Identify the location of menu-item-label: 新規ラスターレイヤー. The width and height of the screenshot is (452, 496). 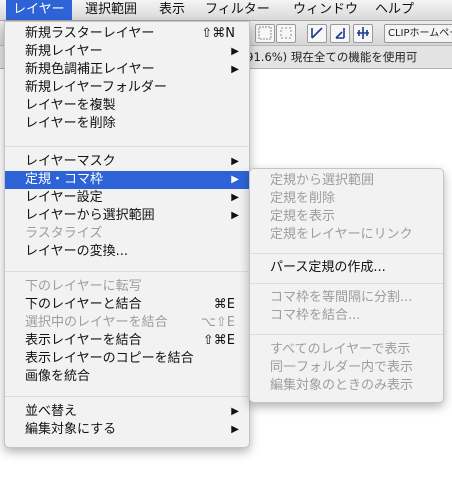
(90, 33).